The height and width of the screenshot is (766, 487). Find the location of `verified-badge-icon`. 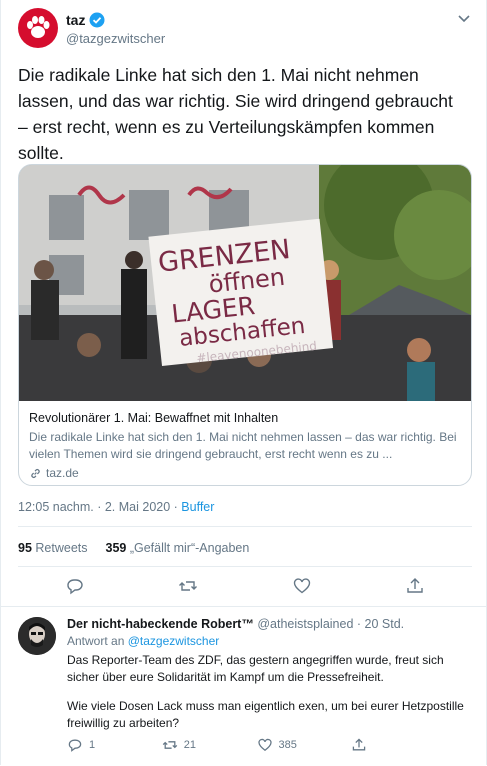

verified-badge-icon is located at coordinates (97, 20).